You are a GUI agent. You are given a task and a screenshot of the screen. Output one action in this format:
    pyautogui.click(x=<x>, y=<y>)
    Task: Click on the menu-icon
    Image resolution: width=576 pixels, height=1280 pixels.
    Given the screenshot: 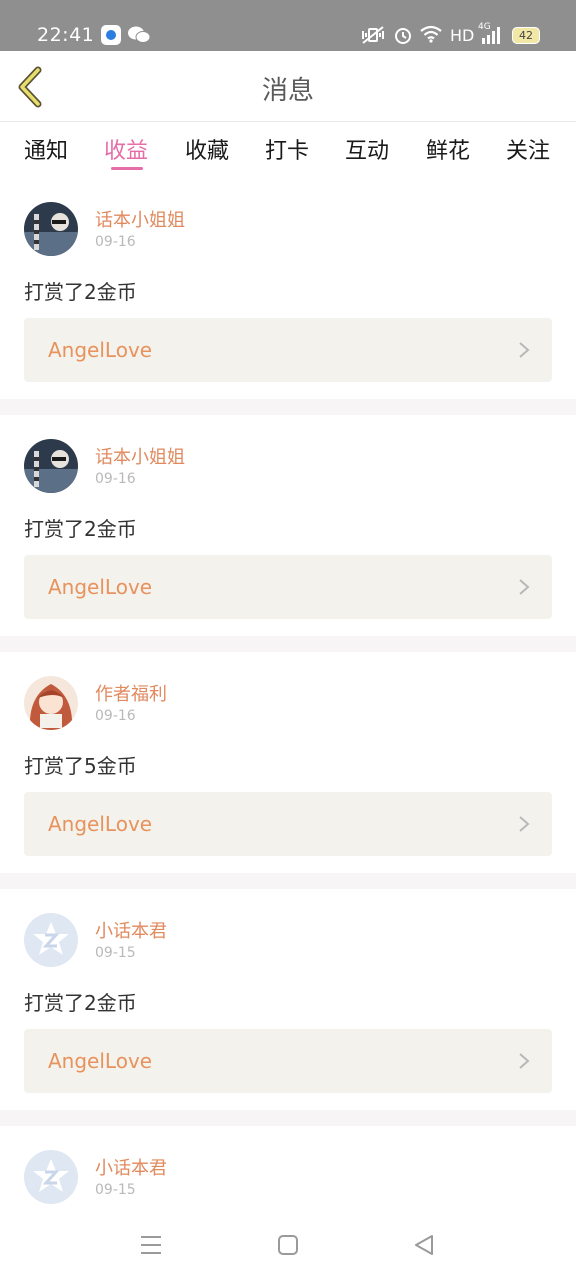 What is the action you would take?
    pyautogui.click(x=151, y=1245)
    